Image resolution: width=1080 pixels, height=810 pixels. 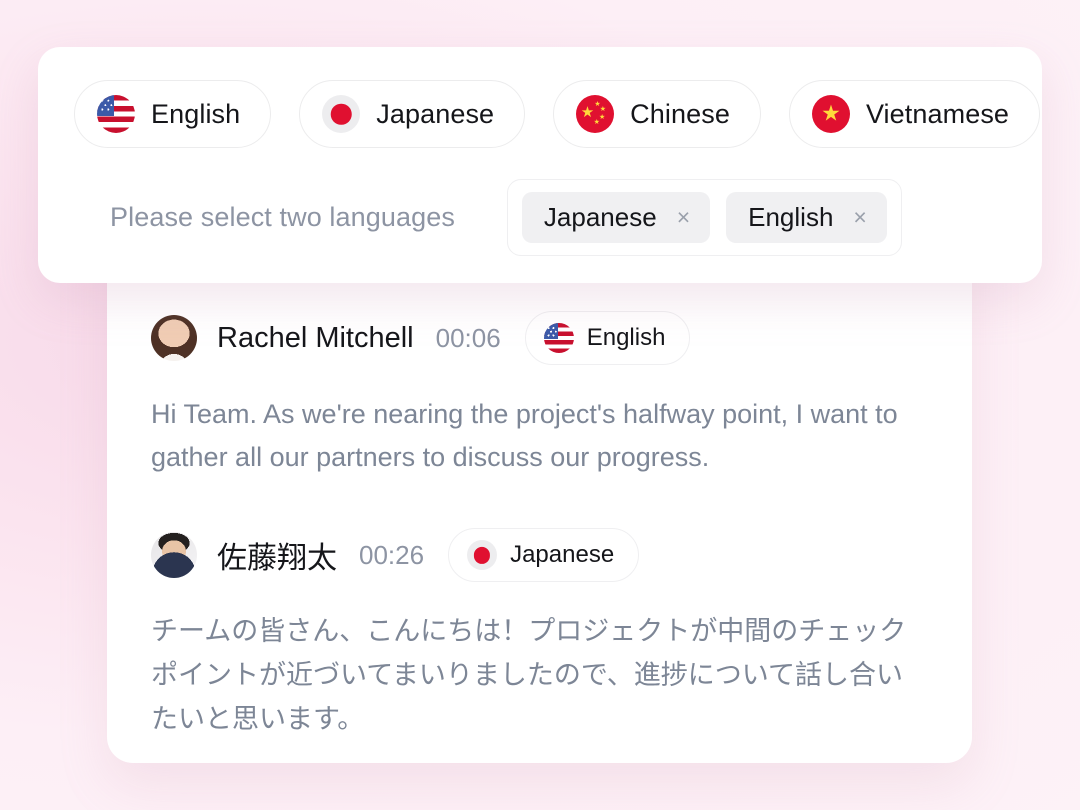 I want to click on language-chip-label: English, so click(x=196, y=113).